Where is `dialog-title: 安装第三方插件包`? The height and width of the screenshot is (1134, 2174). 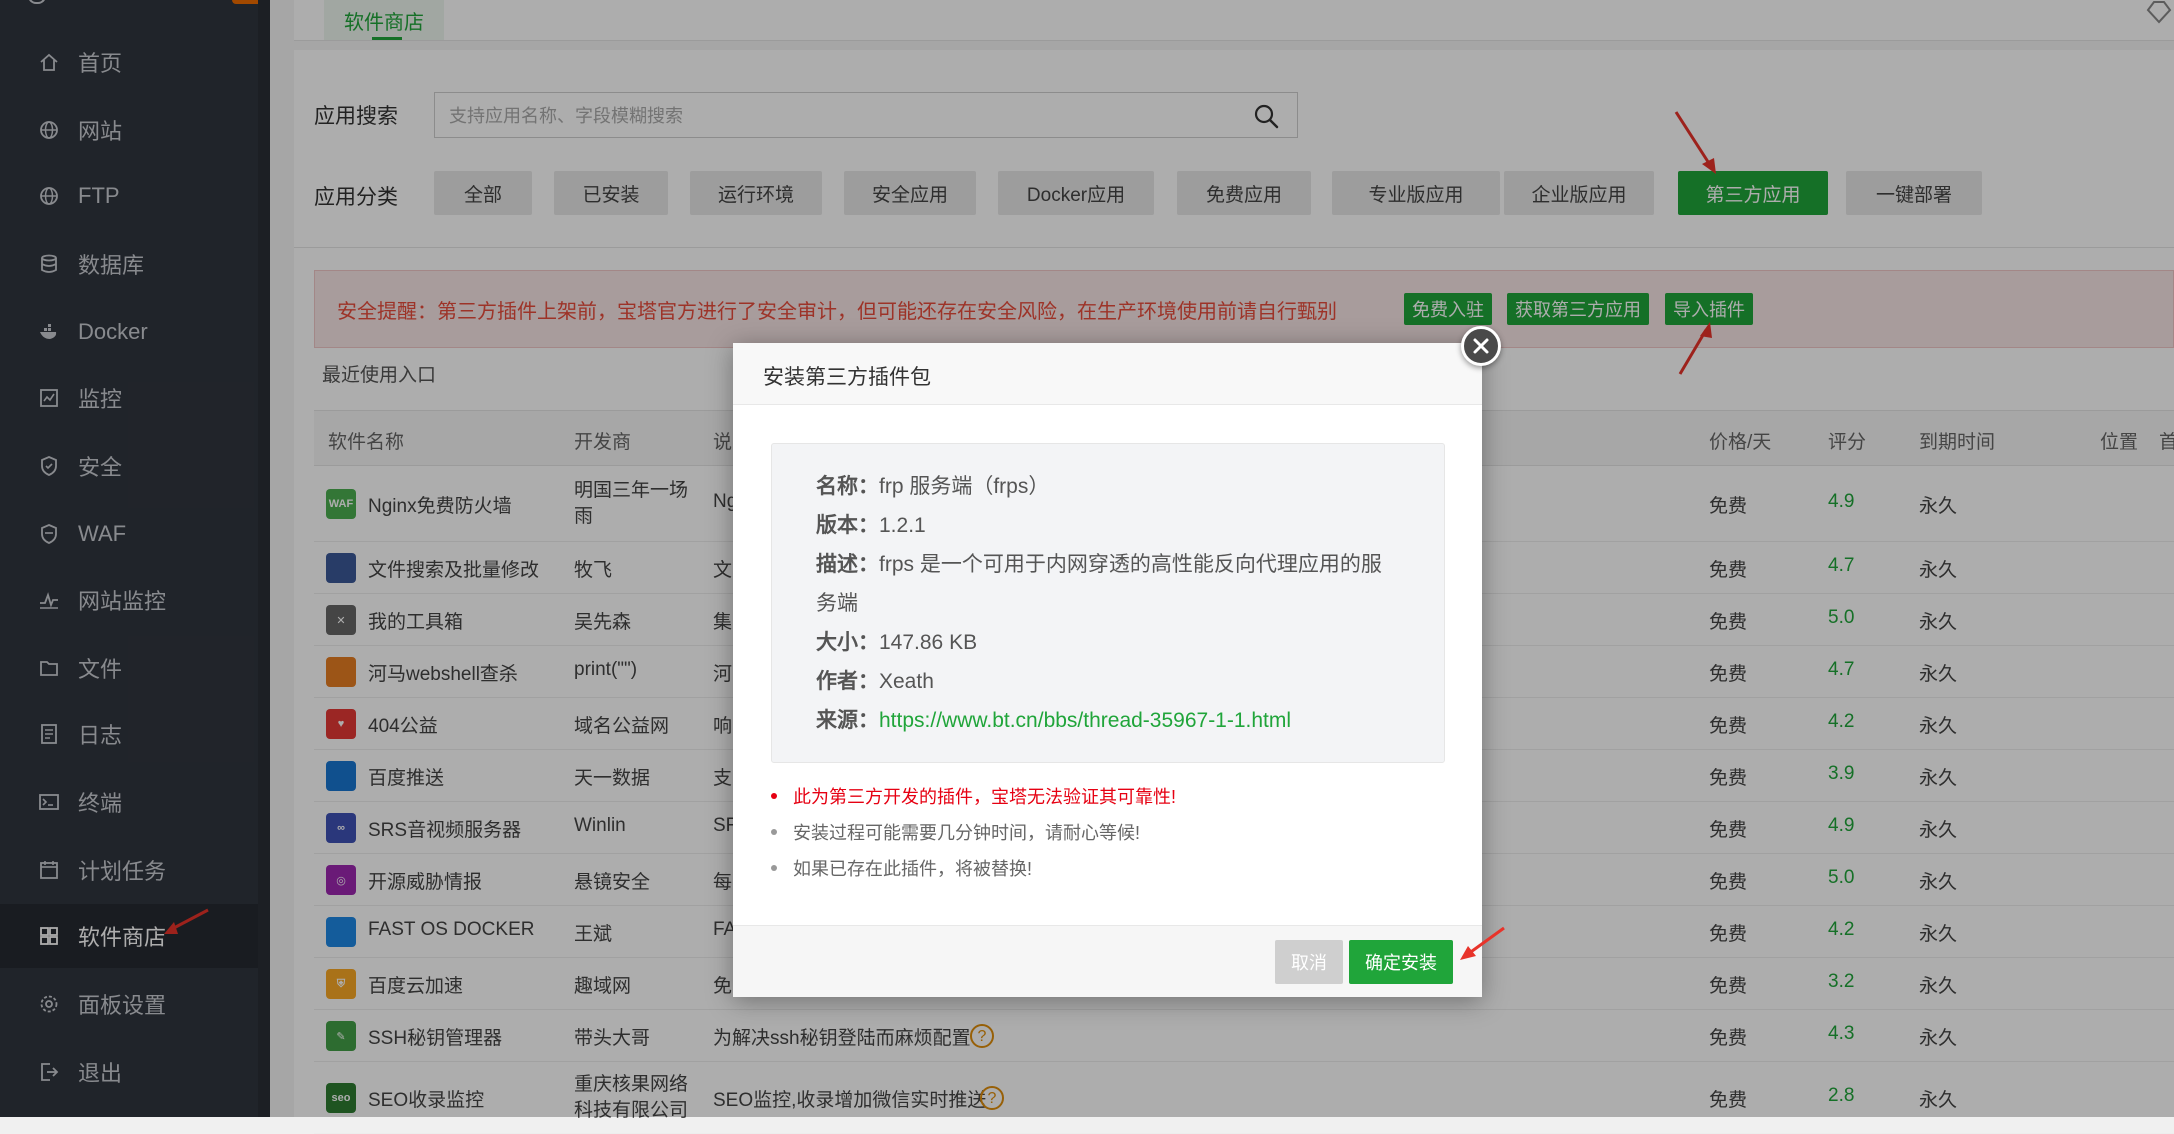
dialog-title: 安装第三方插件包 is located at coordinates (847, 377).